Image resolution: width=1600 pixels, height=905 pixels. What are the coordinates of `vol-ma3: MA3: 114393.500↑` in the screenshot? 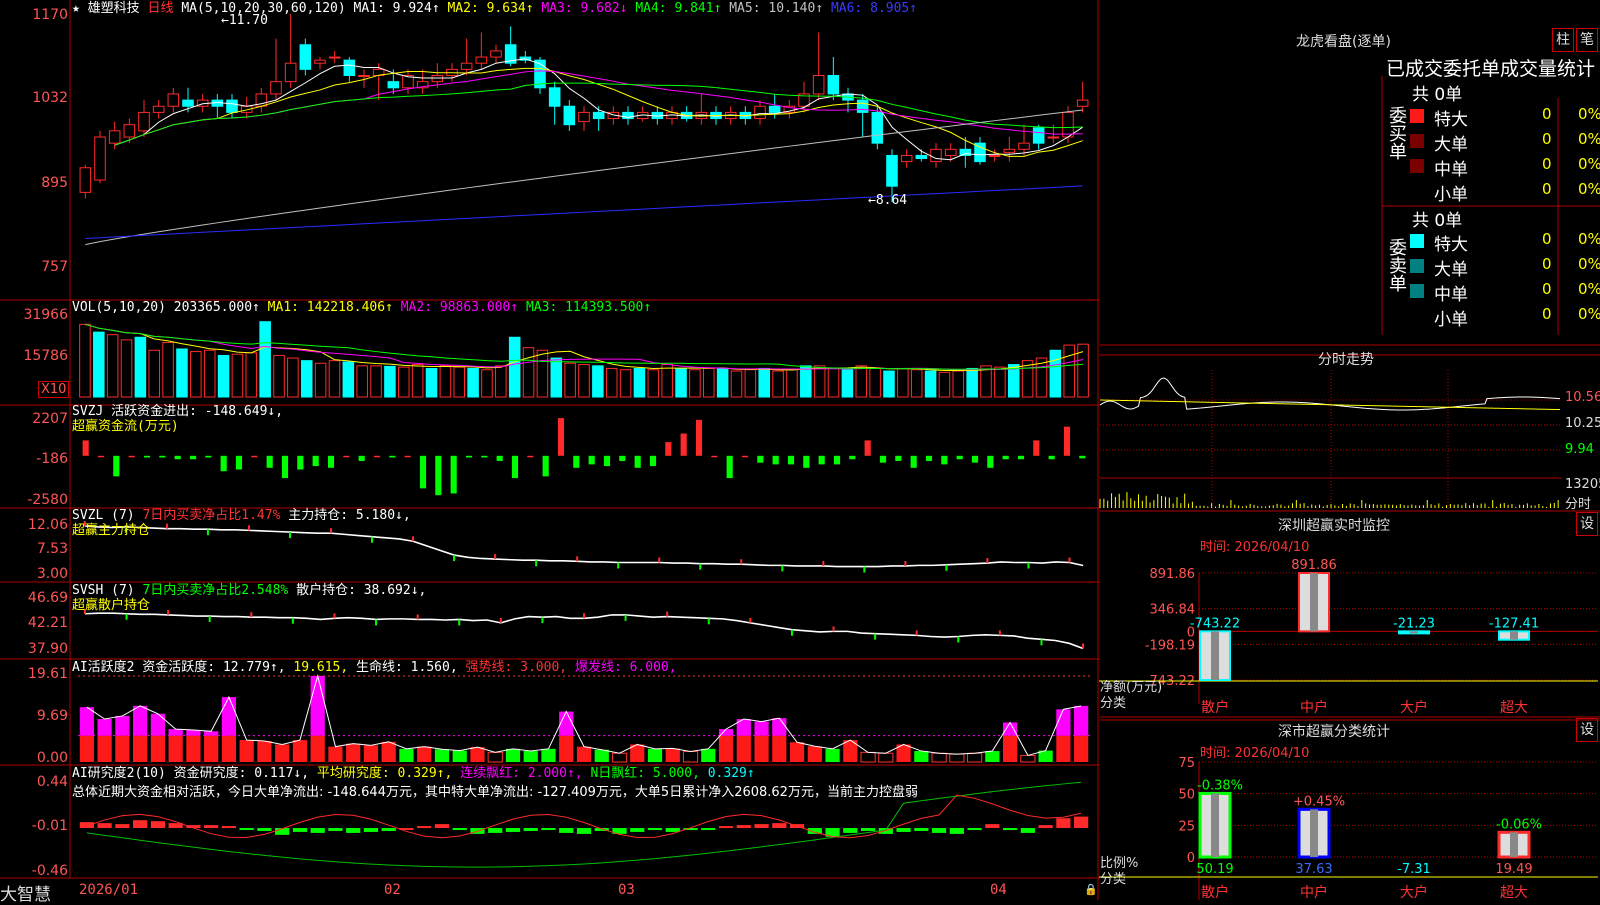 It's located at (588, 307).